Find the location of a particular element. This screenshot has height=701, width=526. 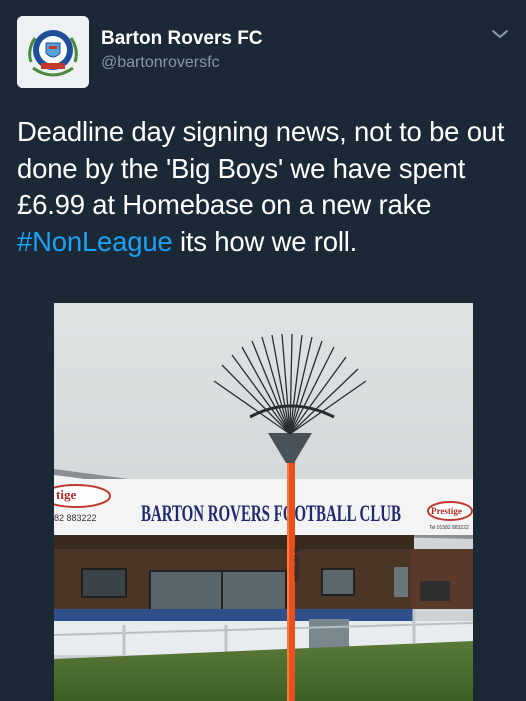

club-badge-icon is located at coordinates (53, 52).